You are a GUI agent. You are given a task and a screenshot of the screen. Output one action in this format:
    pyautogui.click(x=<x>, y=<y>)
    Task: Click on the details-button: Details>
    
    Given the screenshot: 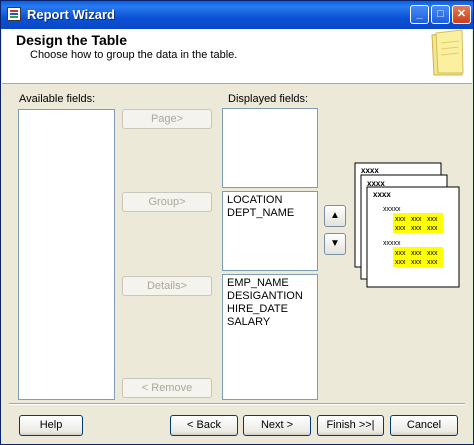 What is the action you would take?
    pyautogui.click(x=167, y=286)
    